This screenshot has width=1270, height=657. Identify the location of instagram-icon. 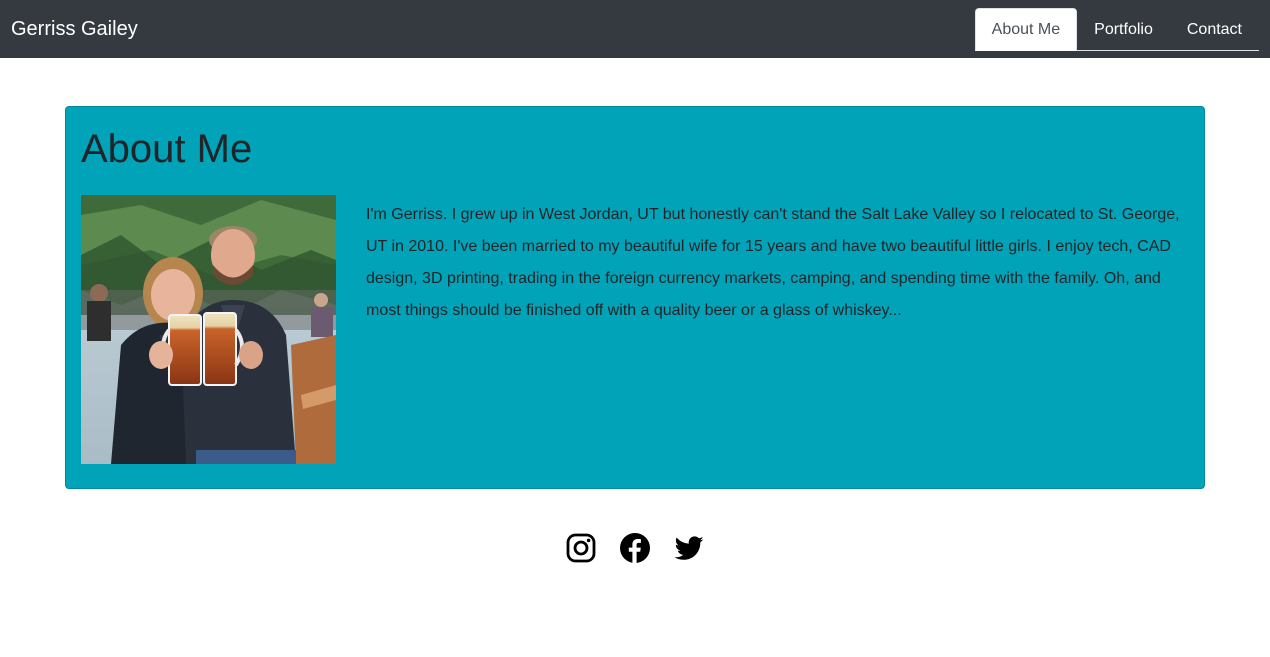
(581, 548).